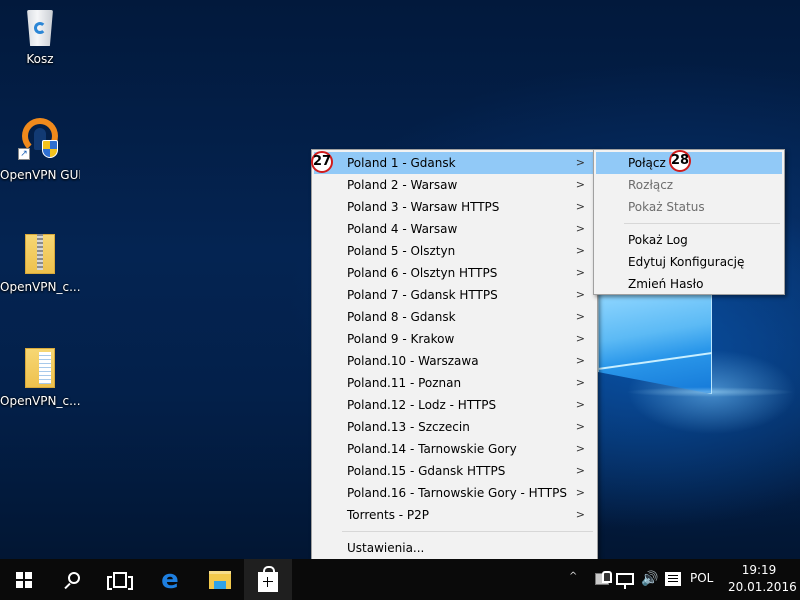 The height and width of the screenshot is (600, 800). I want to click on menu-item-label: Poland 4 - Warsaw, so click(402, 229).